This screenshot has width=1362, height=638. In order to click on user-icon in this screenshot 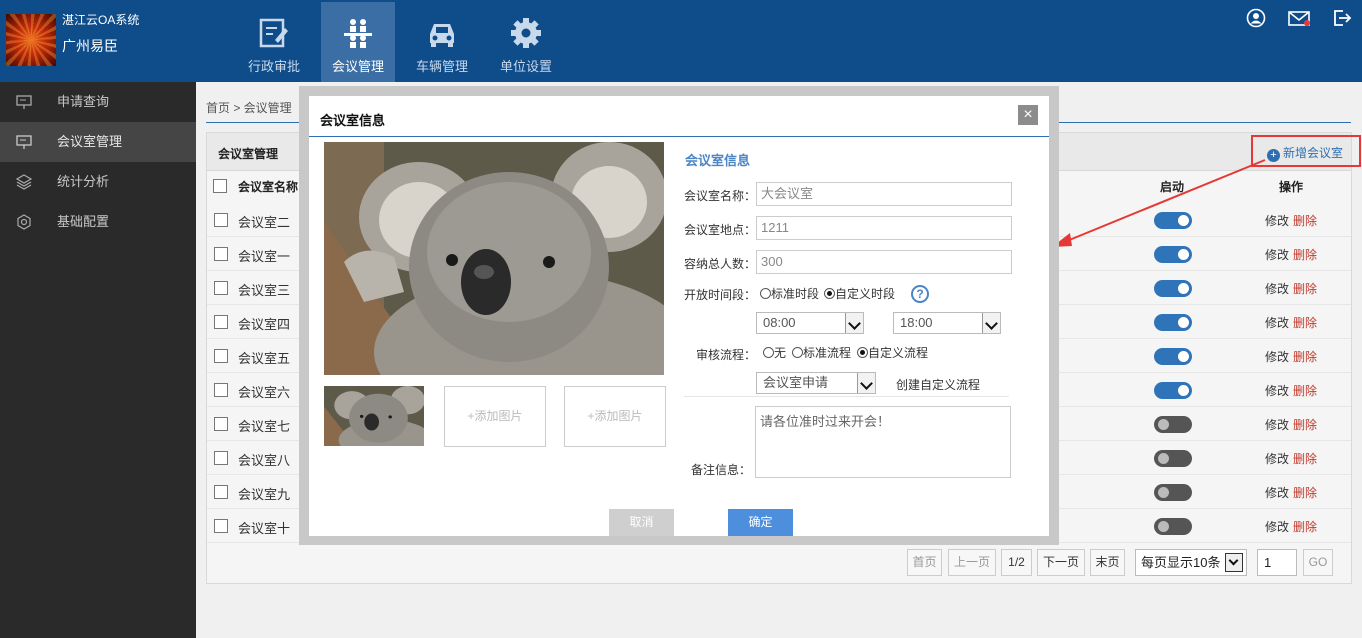, I will do `click(1256, 18)`.